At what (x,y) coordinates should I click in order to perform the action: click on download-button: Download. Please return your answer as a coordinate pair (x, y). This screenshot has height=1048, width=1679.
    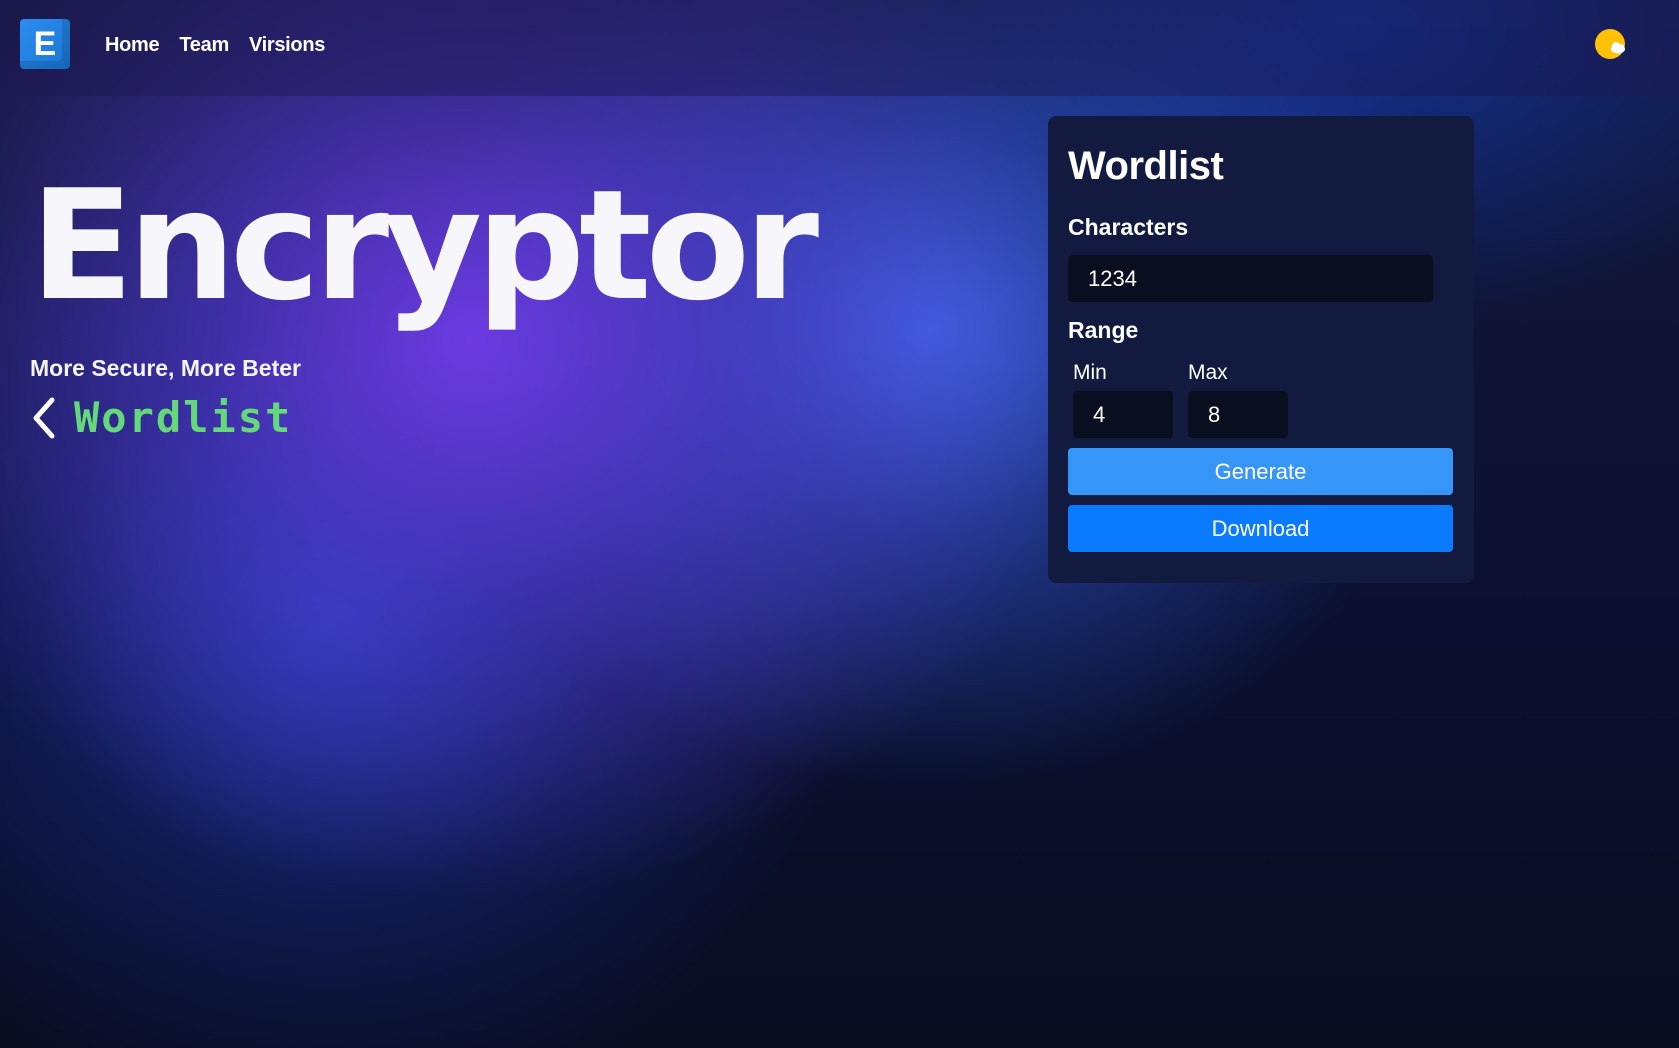
    Looking at the image, I should click on (1260, 528).